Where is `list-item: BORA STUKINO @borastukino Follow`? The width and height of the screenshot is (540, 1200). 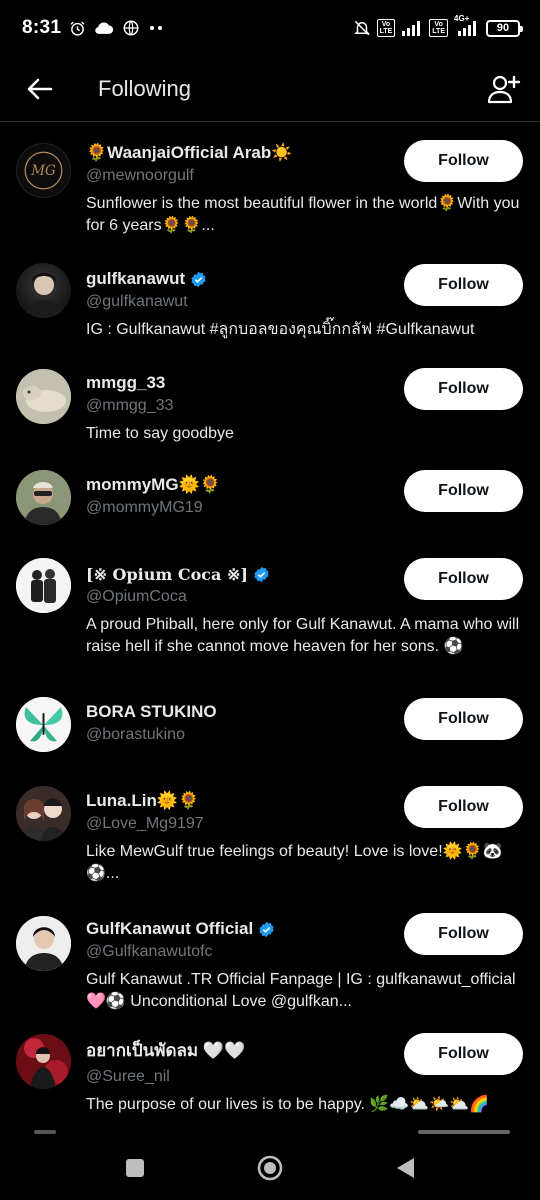
list-item: BORA STUKINO @borastukino Follow is located at coordinates (270, 723).